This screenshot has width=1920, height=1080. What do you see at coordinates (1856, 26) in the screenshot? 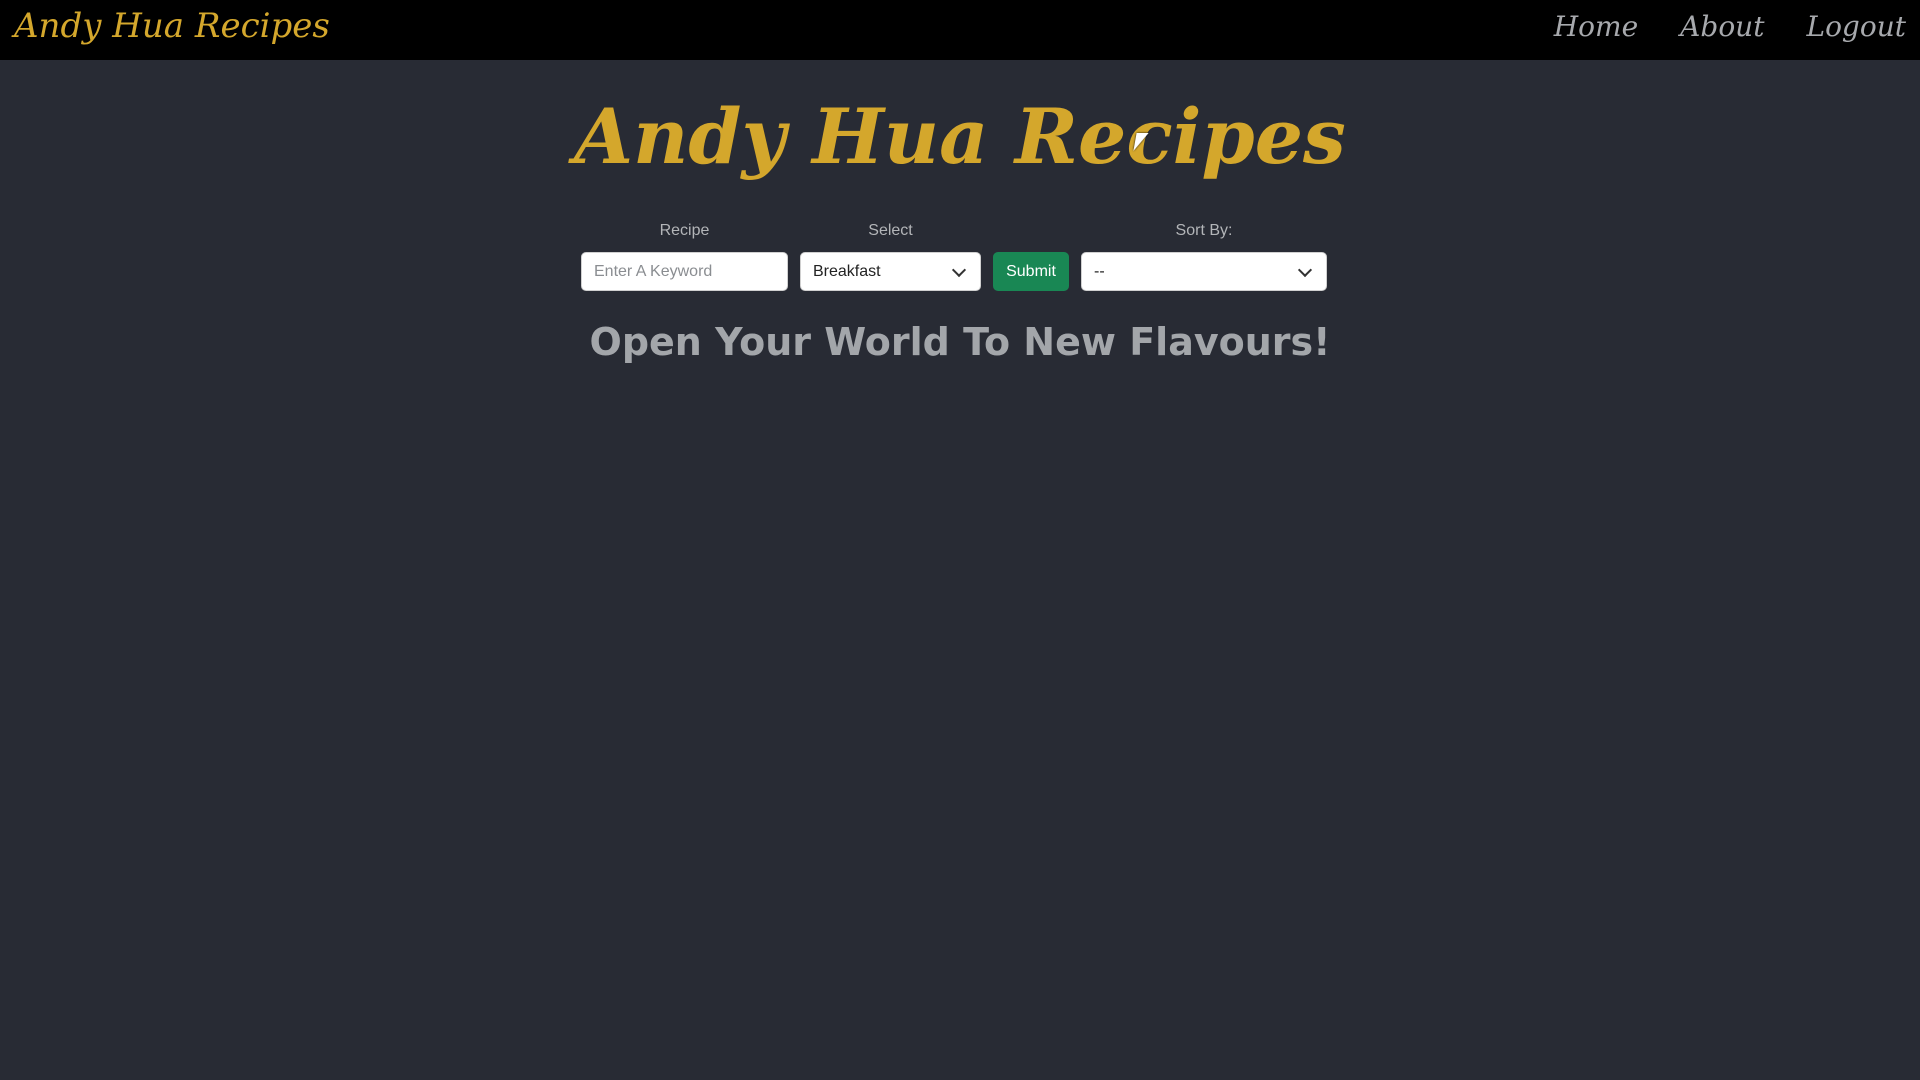
I see `nav-link-logout: Logout` at bounding box center [1856, 26].